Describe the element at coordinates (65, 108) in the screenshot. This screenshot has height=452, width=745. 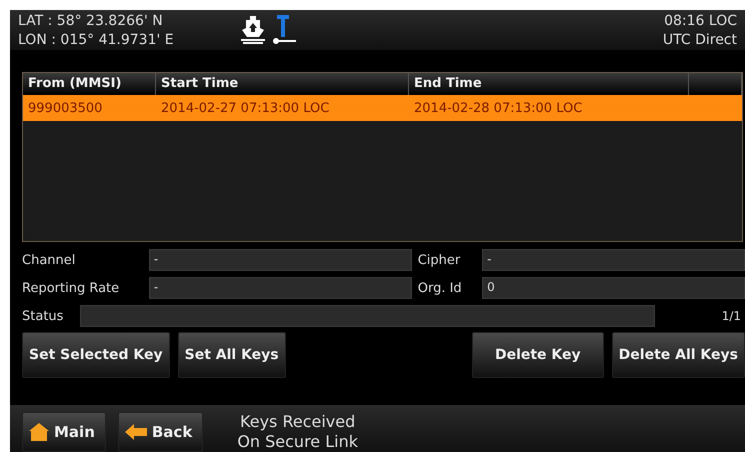
I see `table-cell-text: 999003500` at that location.